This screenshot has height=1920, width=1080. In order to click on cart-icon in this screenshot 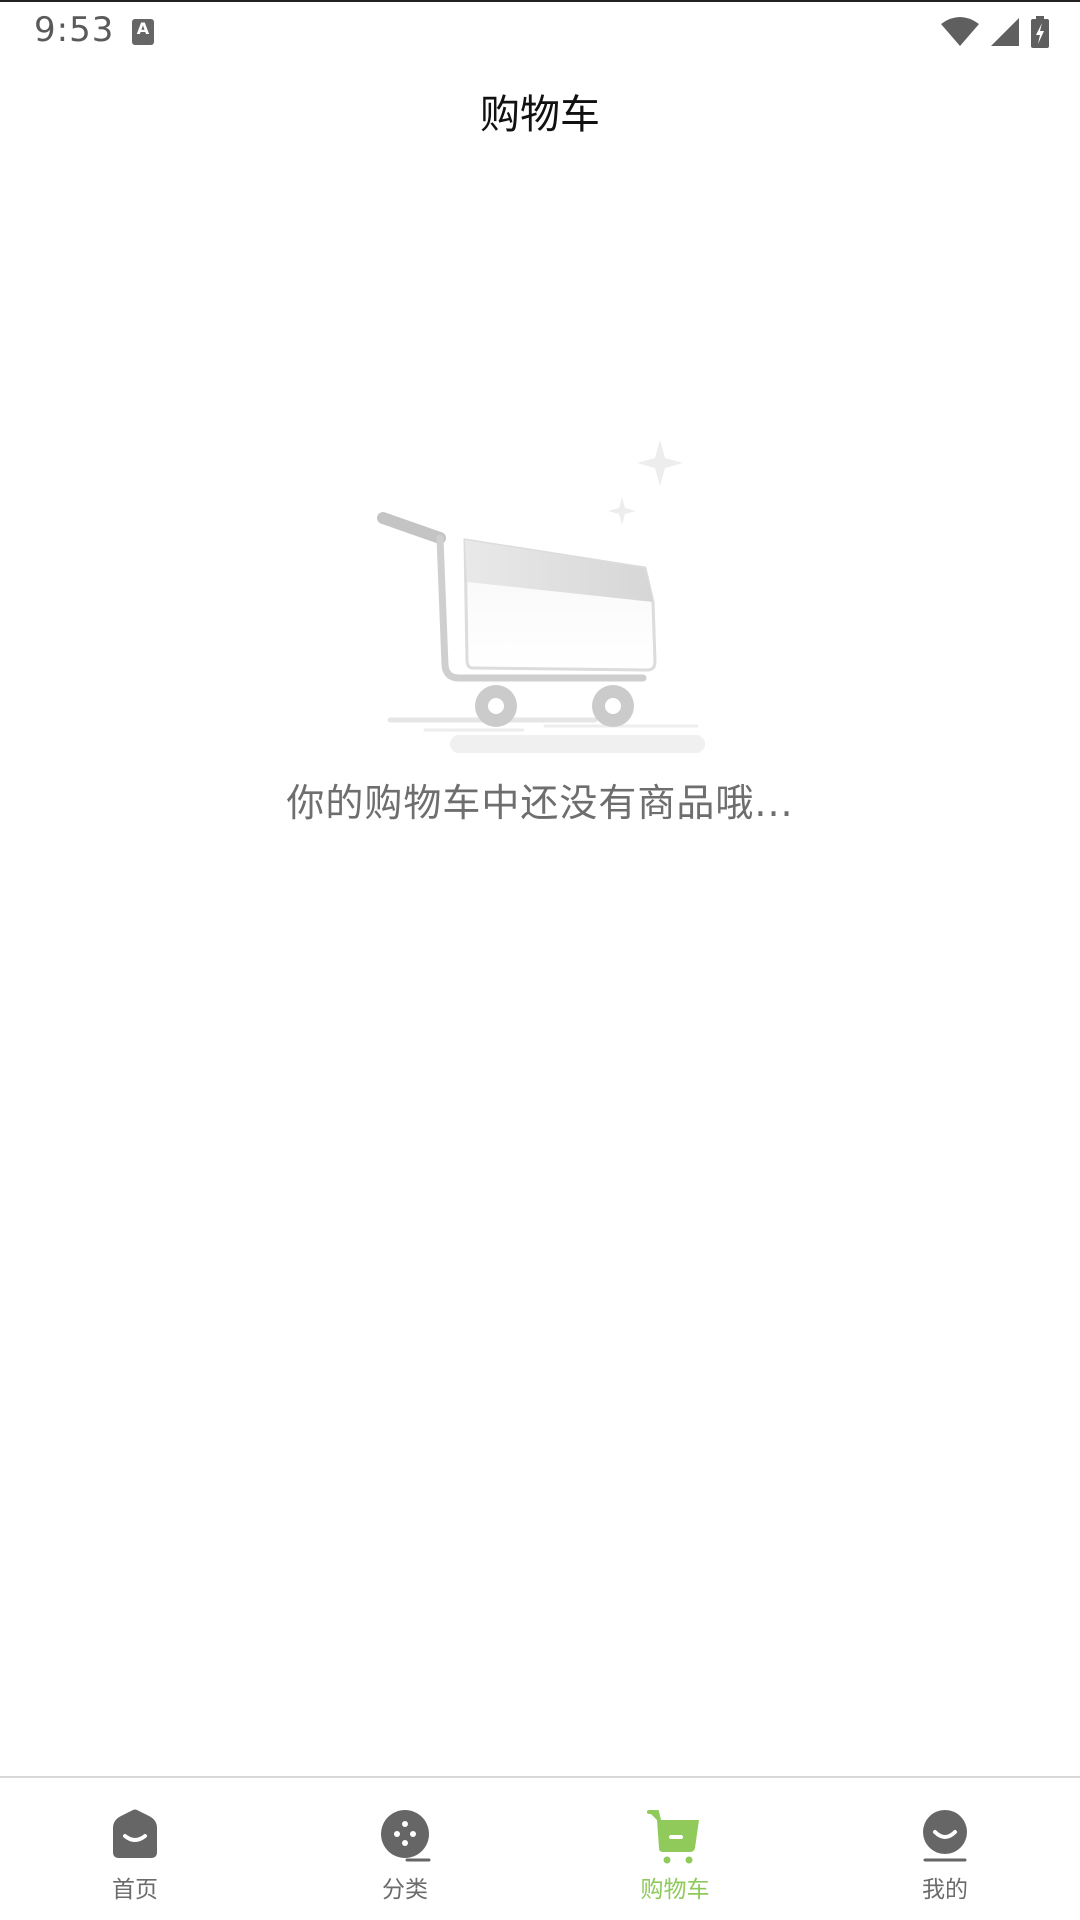, I will do `click(673, 1837)`.